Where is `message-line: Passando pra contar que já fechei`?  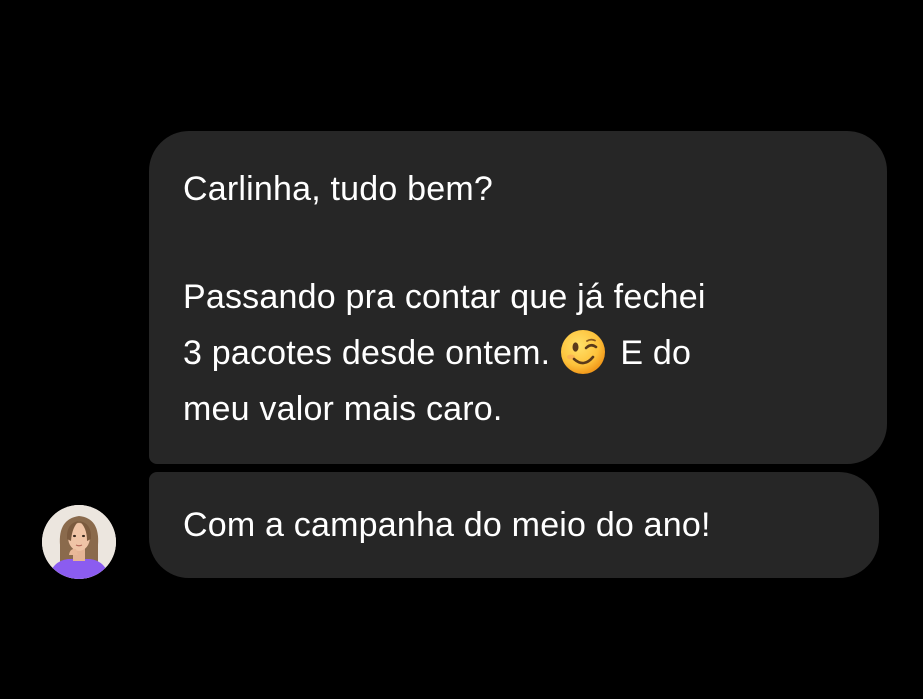 message-line: Passando pra contar que já fechei is located at coordinates (444, 297).